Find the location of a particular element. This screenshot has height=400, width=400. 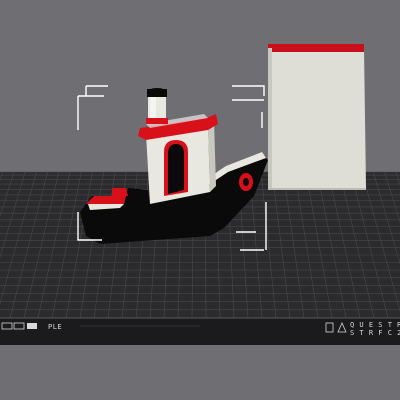

wipe-tower is located at coordinates (317, 117).